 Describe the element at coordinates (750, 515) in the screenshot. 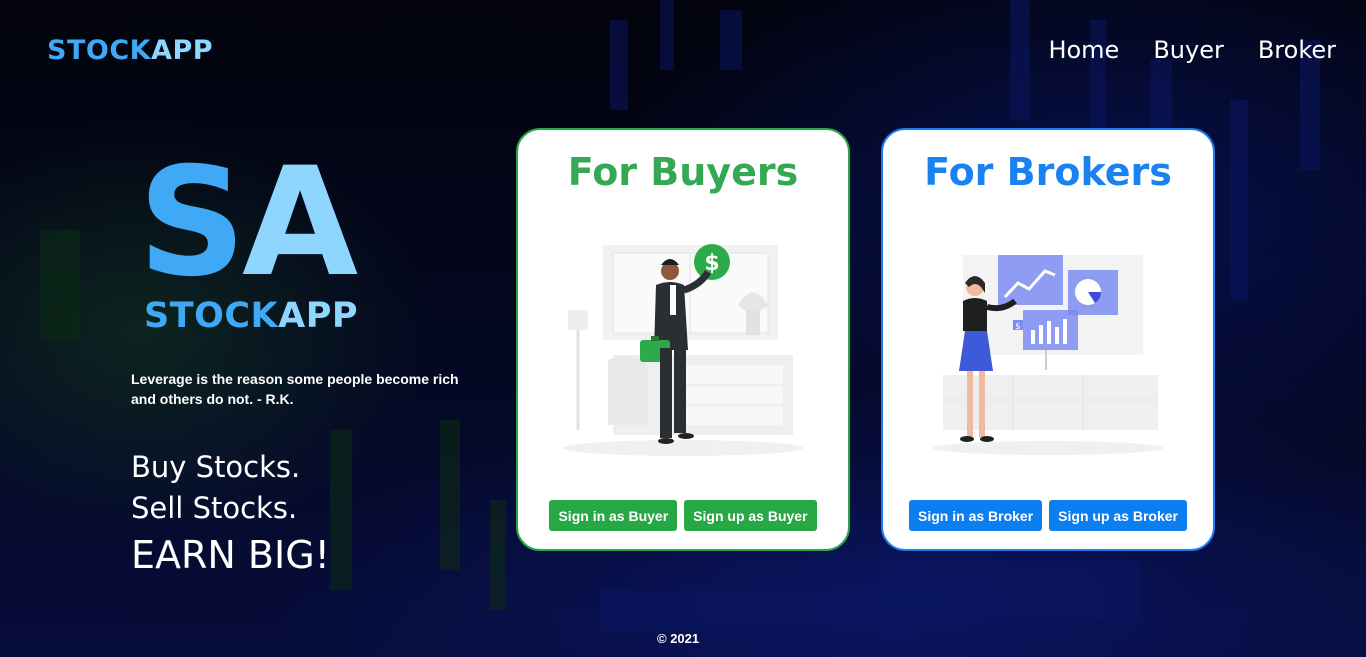

I see `sign-up-buyer-button: Sign up as Buyer` at that location.